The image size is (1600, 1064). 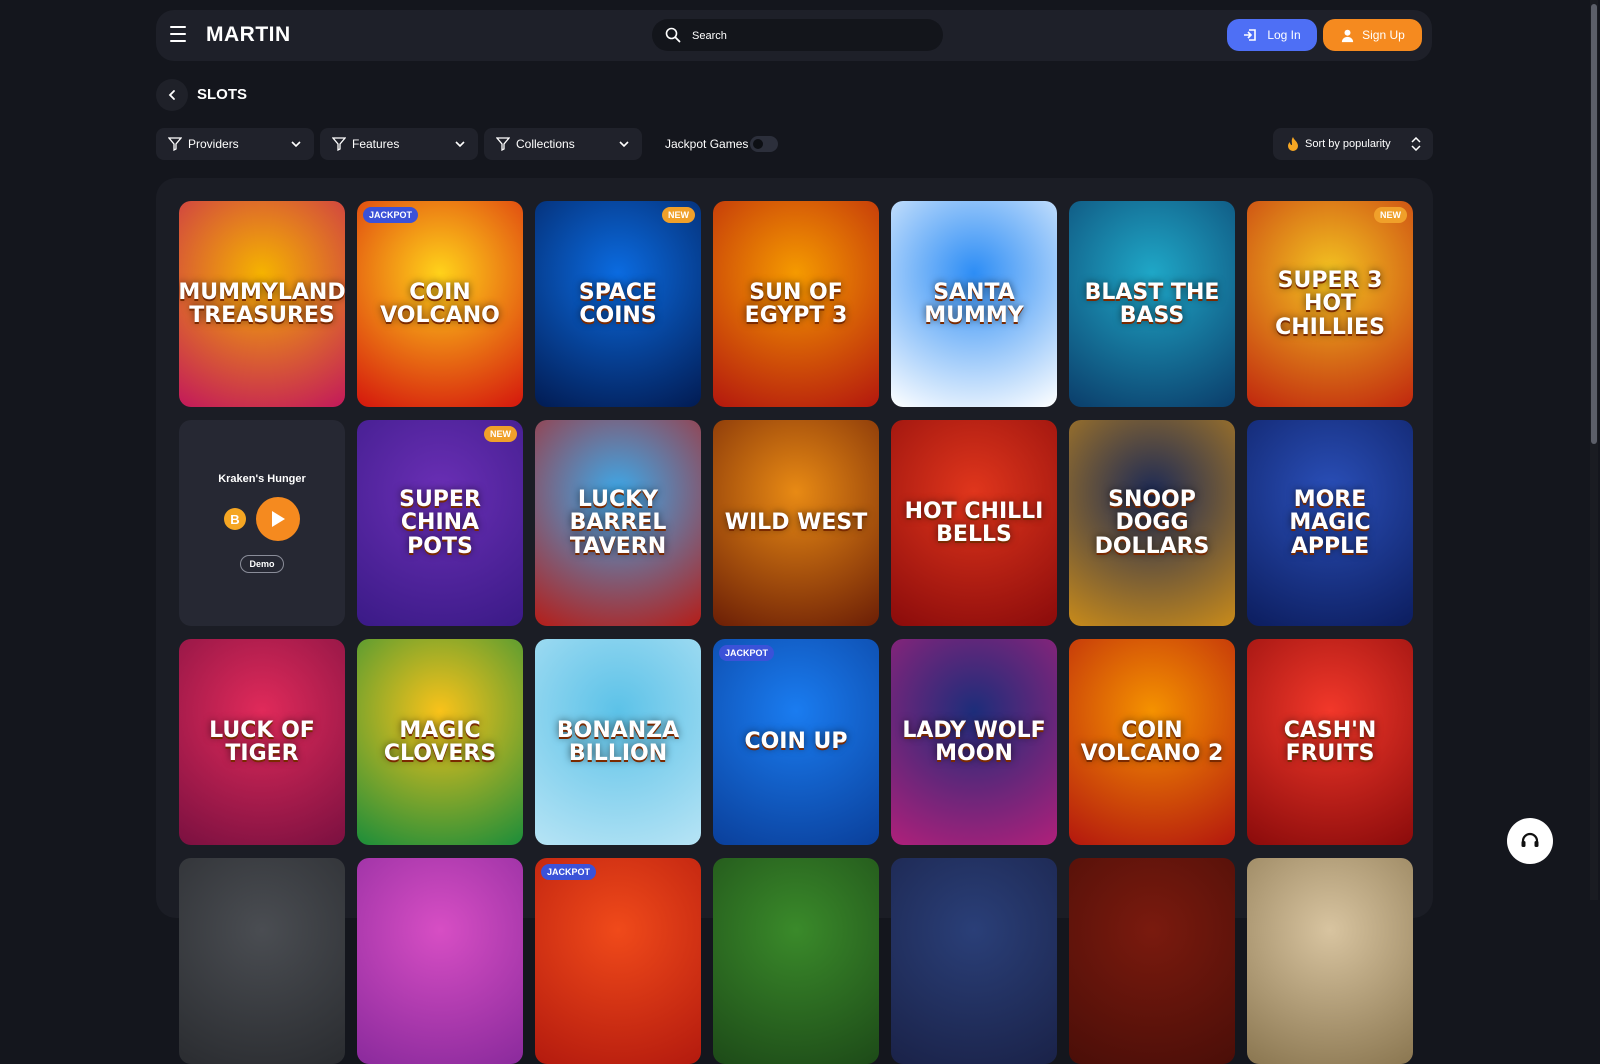 I want to click on sign-up-button: Sign Up, so click(x=1372, y=35).